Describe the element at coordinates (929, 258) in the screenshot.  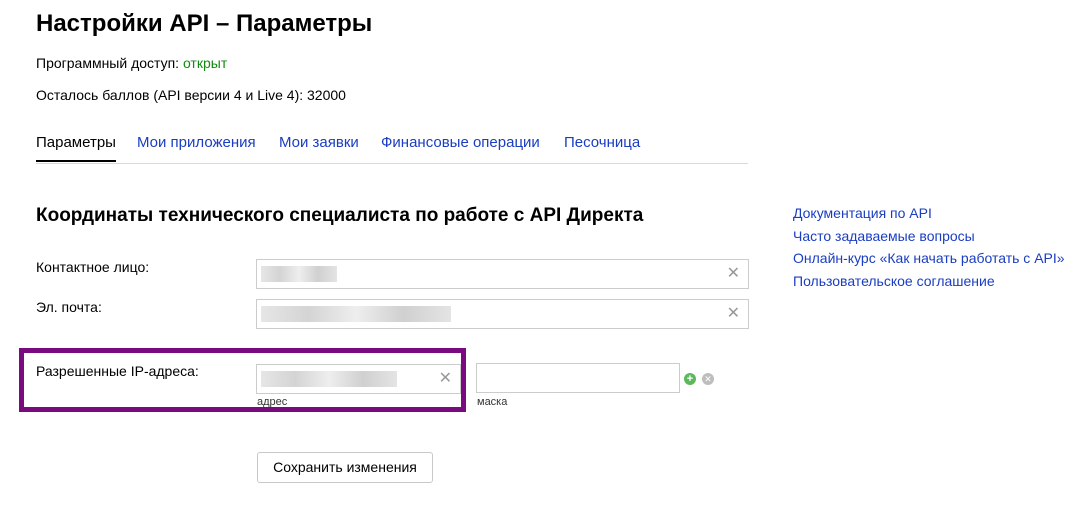
I see `link-online-course: Онлайн-курс «Как начать работать с API»` at that location.